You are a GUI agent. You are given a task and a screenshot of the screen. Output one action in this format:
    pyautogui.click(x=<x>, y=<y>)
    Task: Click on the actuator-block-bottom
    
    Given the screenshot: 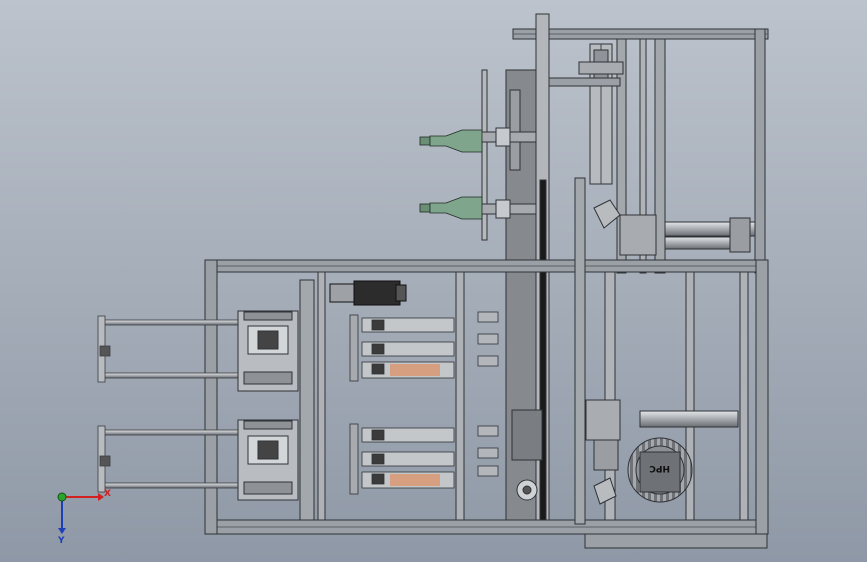 What is the action you would take?
    pyautogui.click(x=268, y=460)
    